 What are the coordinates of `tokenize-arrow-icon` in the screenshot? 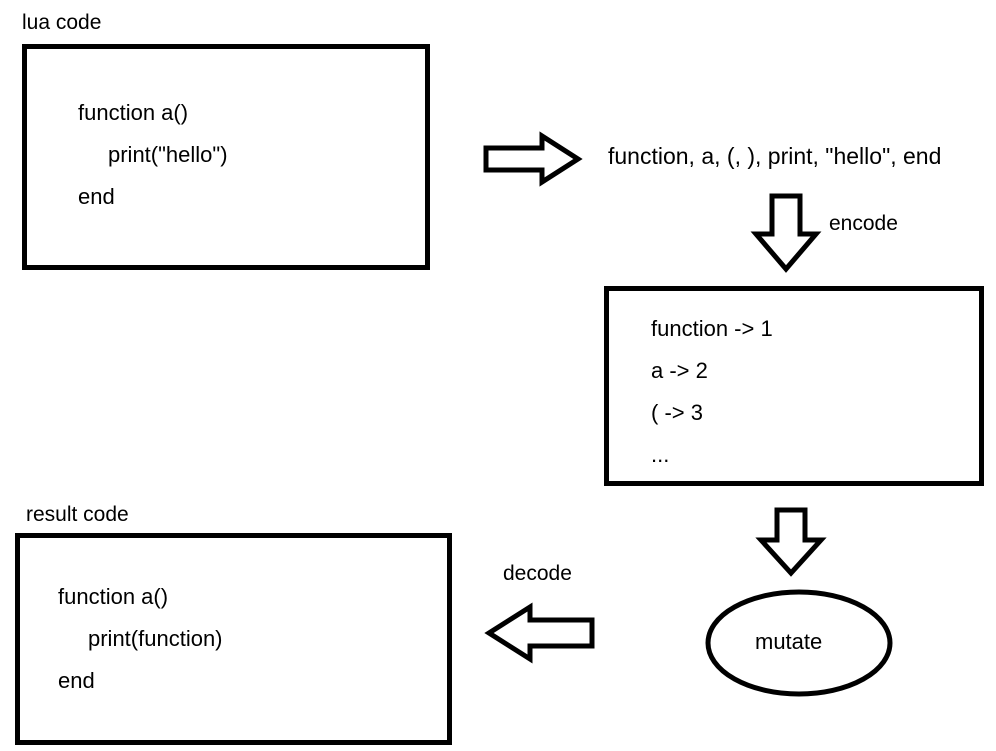 It's located at (533, 159).